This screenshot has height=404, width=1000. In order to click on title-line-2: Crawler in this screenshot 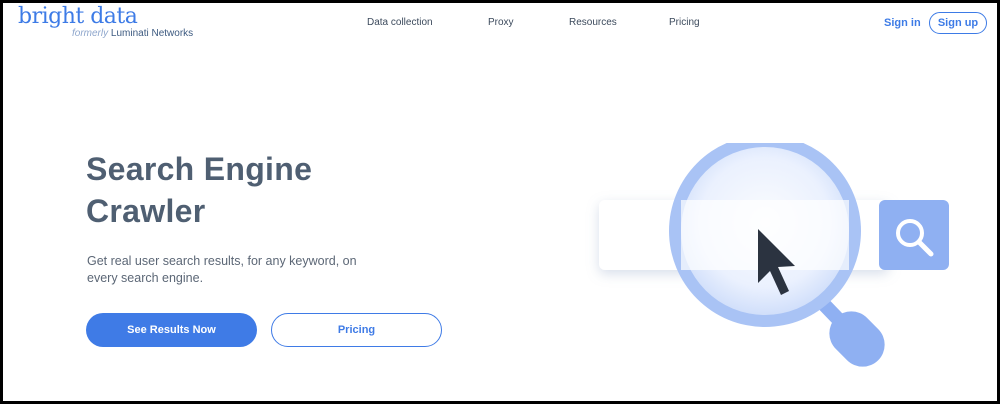, I will do `click(146, 211)`.